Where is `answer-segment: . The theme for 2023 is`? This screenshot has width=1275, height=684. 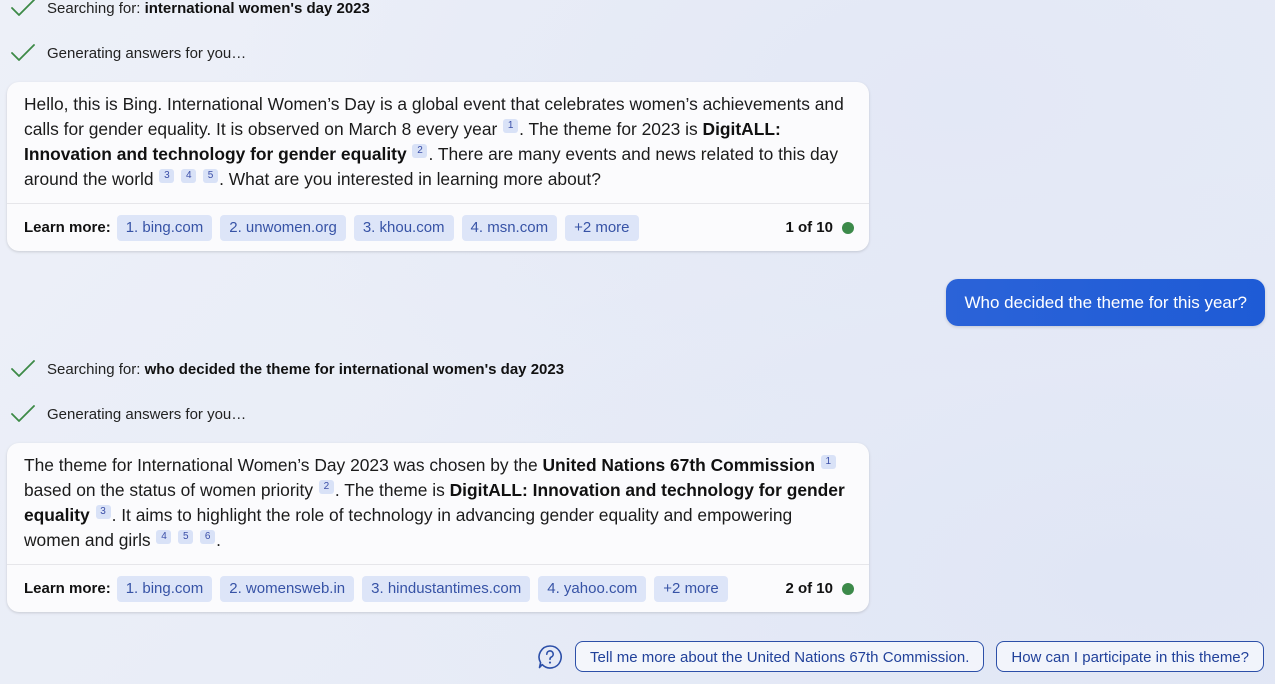 answer-segment: . The theme for 2023 is is located at coordinates (611, 129).